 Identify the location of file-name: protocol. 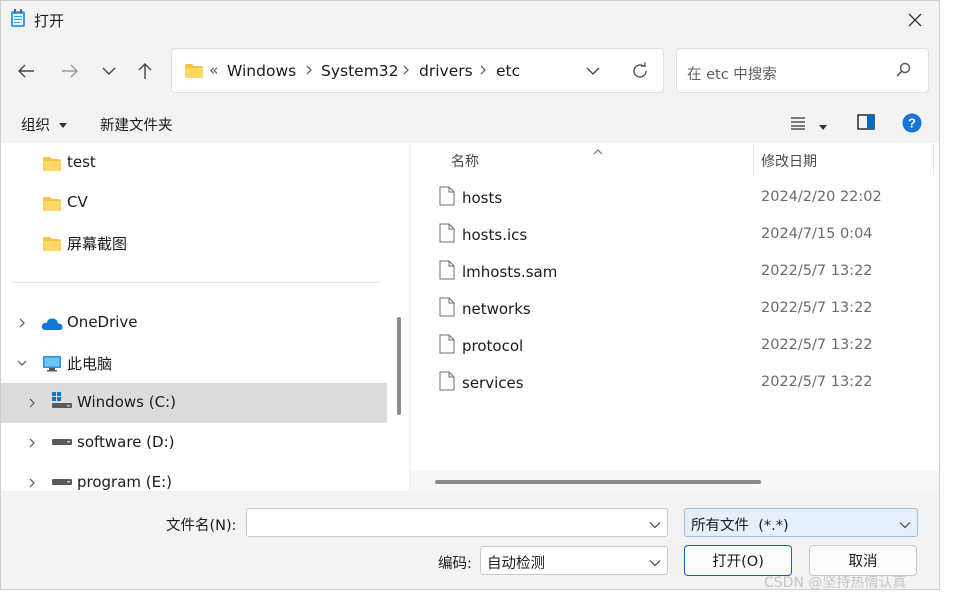
(493, 346).